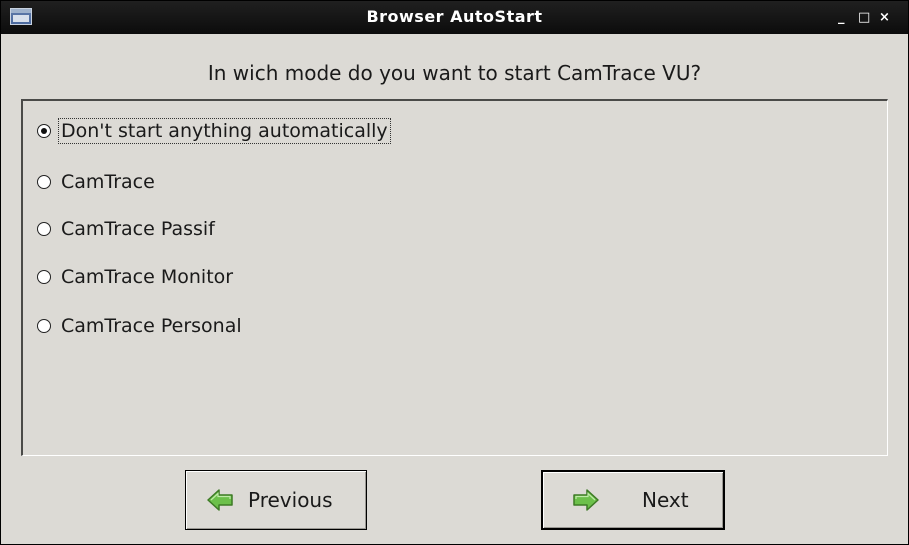  Describe the element at coordinates (864, 17) in the screenshot. I see `maximize-button: □` at that location.